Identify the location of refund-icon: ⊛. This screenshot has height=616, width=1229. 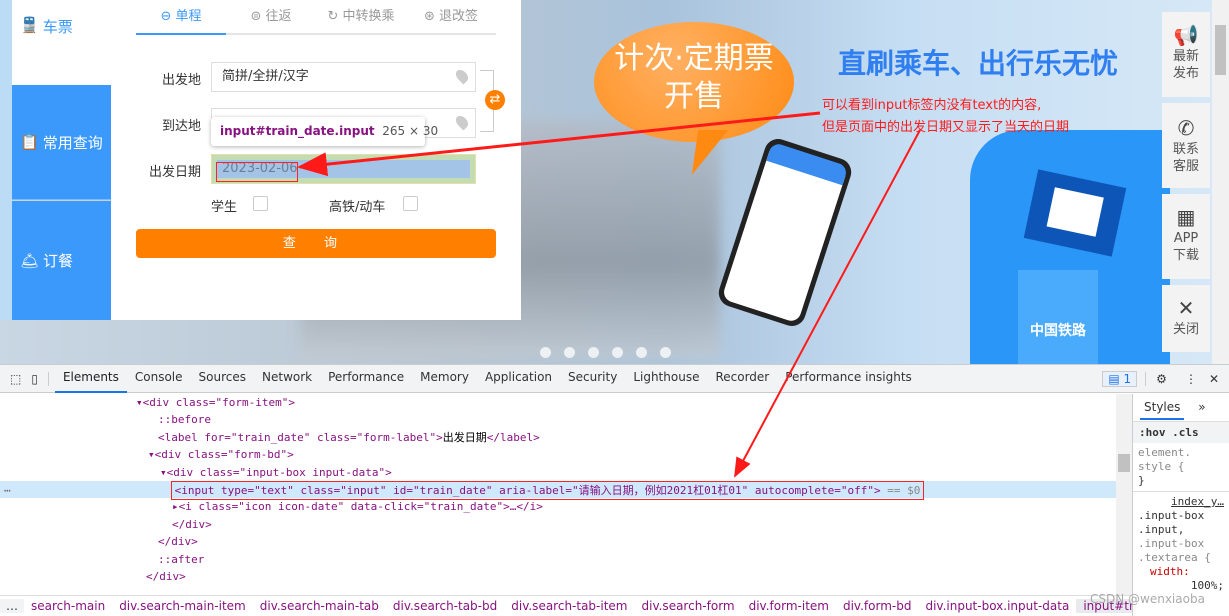
(431, 16).